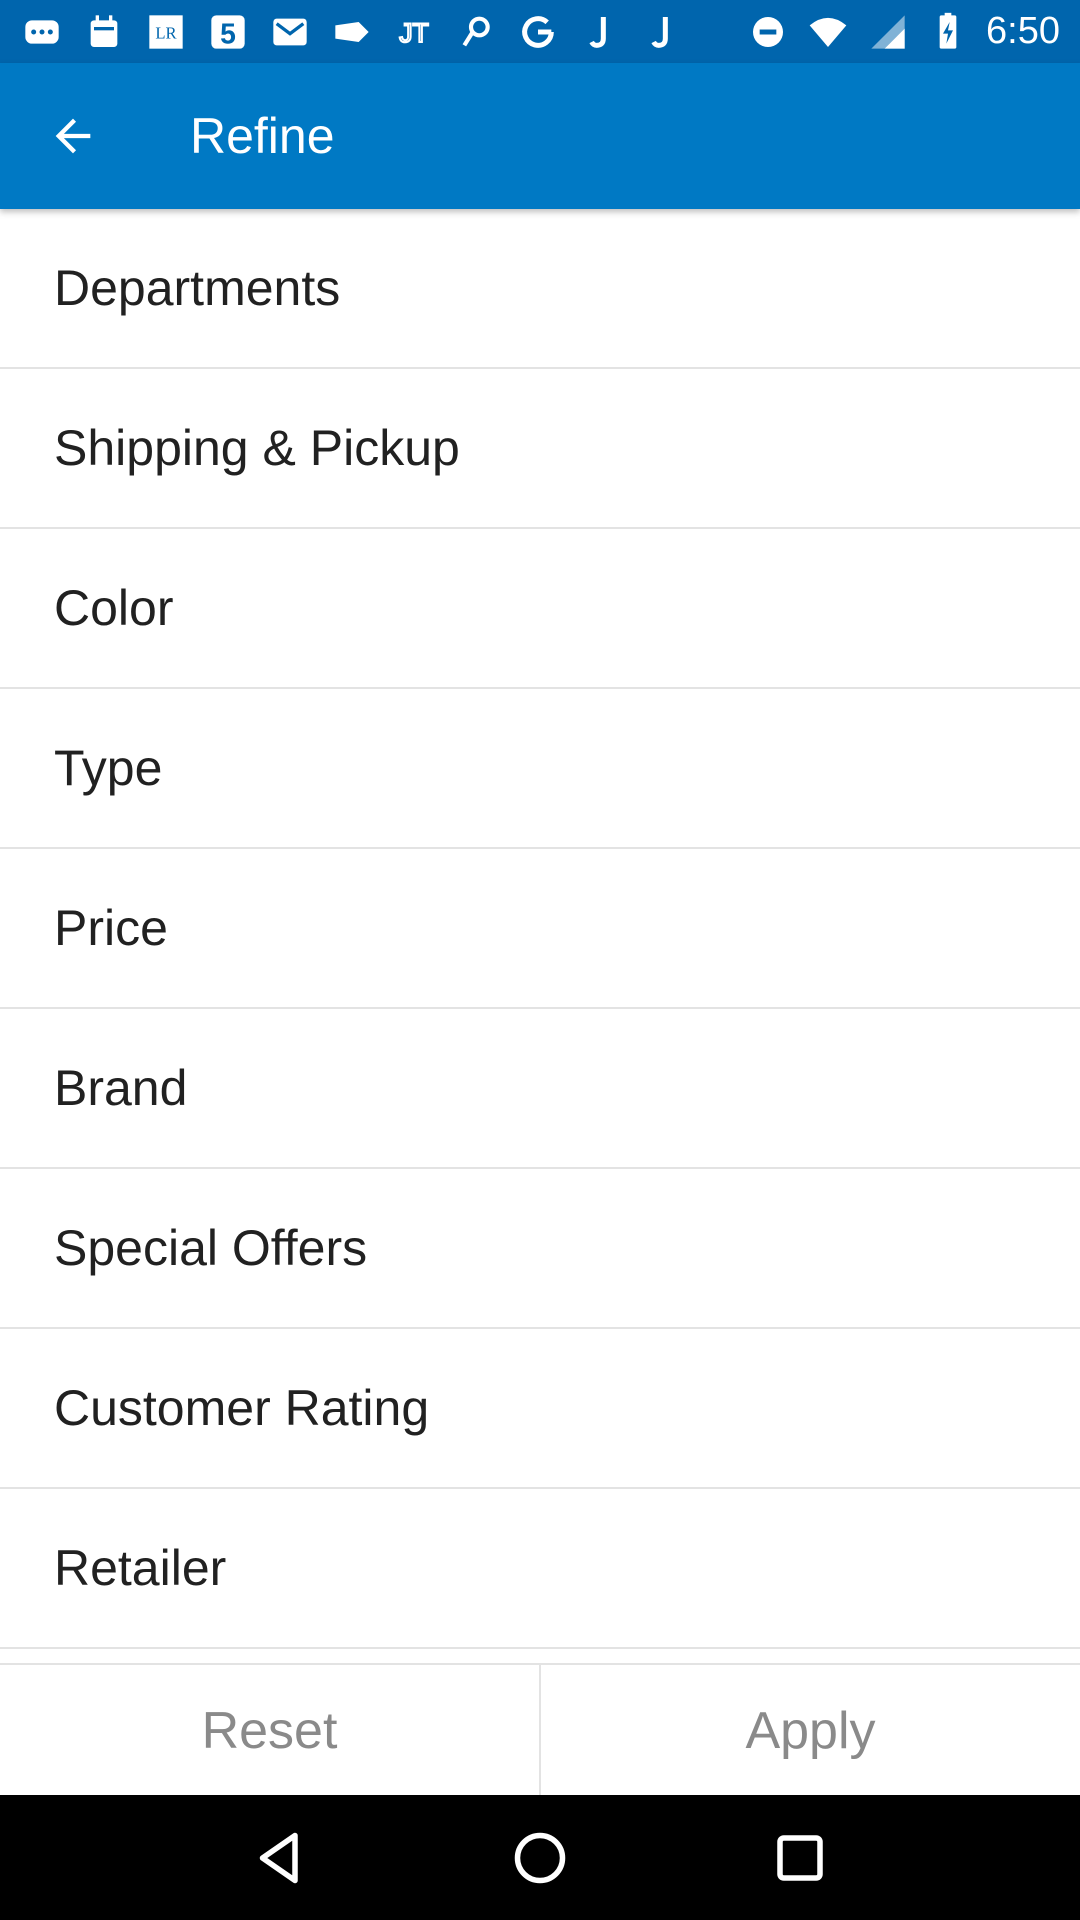 The width and height of the screenshot is (1080, 1920). I want to click on filter-item-brand: Brand, so click(540, 1089).